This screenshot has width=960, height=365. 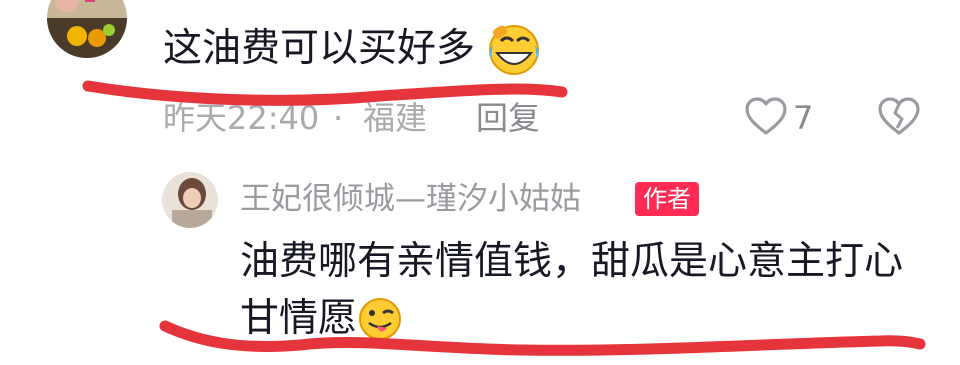 What do you see at coordinates (766, 117) in the screenshot?
I see `heart-outline-icon` at bounding box center [766, 117].